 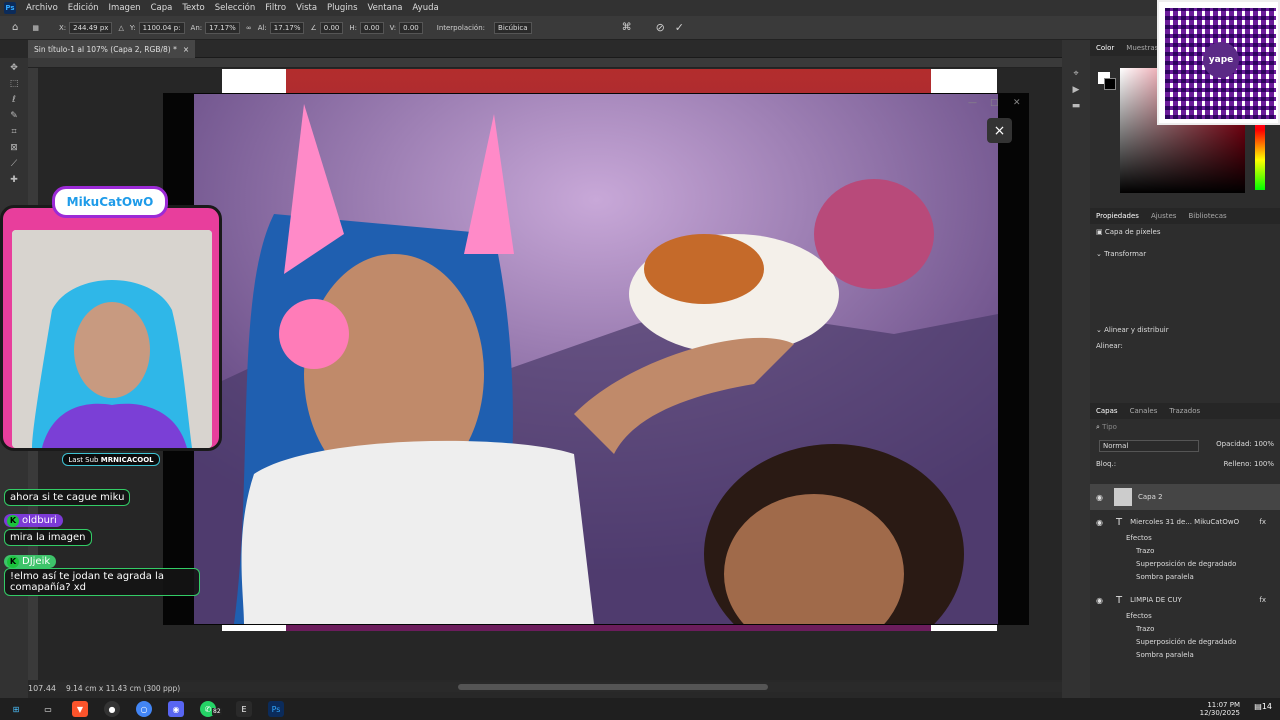 I want to click on tab-color: Color, so click(x=1105, y=48).